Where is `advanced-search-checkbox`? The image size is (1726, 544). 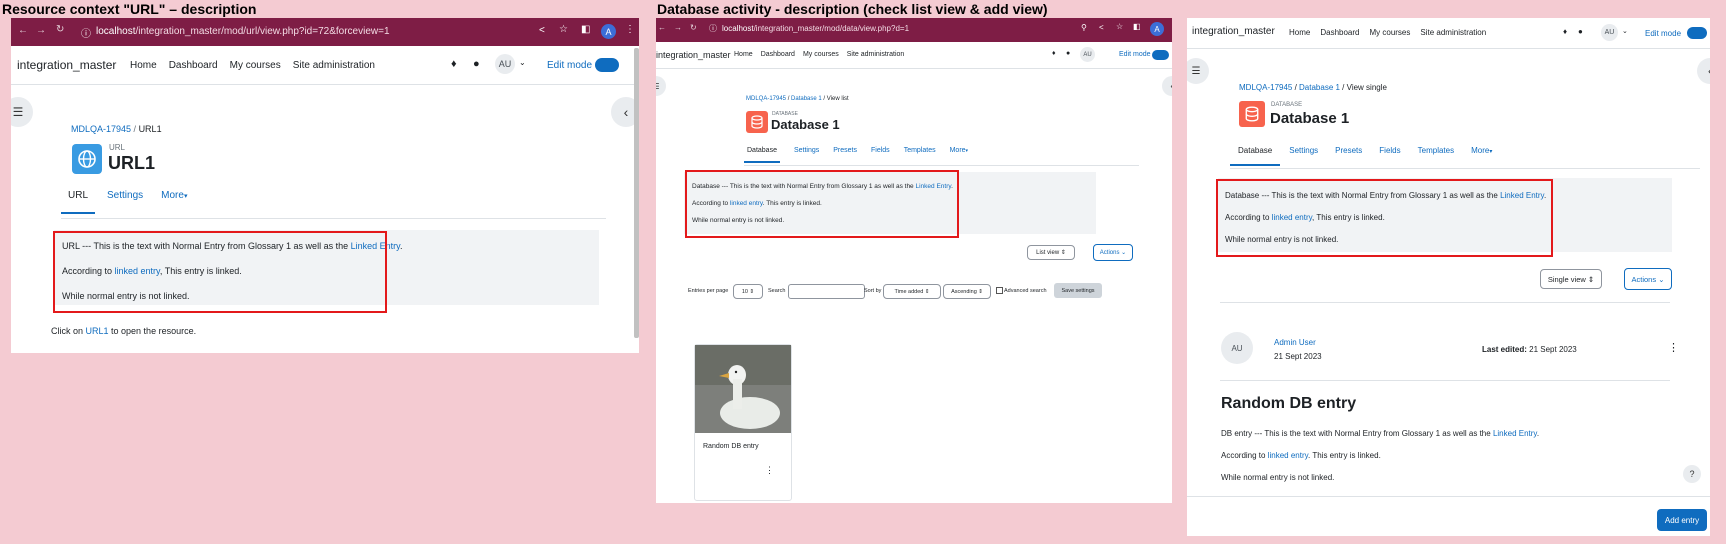 advanced-search-checkbox is located at coordinates (999, 290).